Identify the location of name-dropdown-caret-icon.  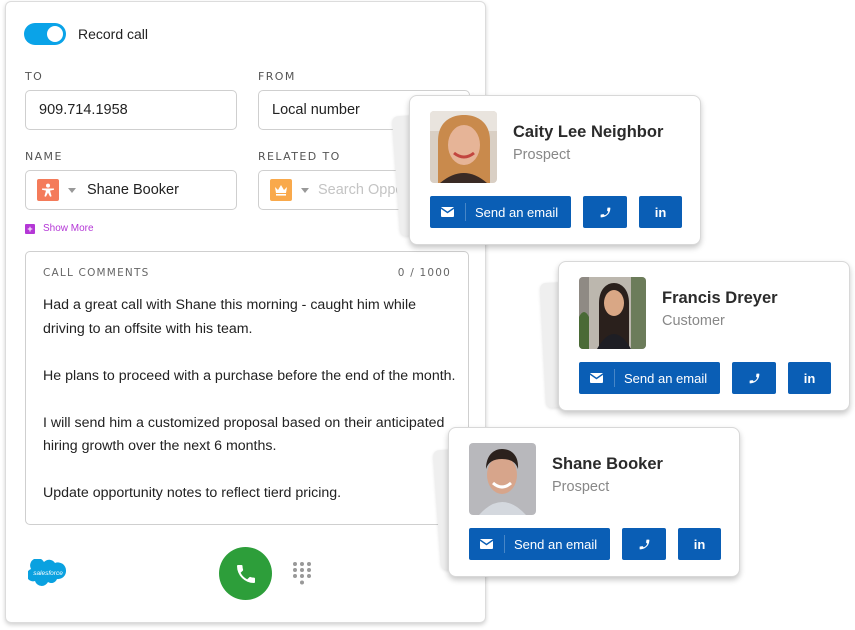
(72, 190).